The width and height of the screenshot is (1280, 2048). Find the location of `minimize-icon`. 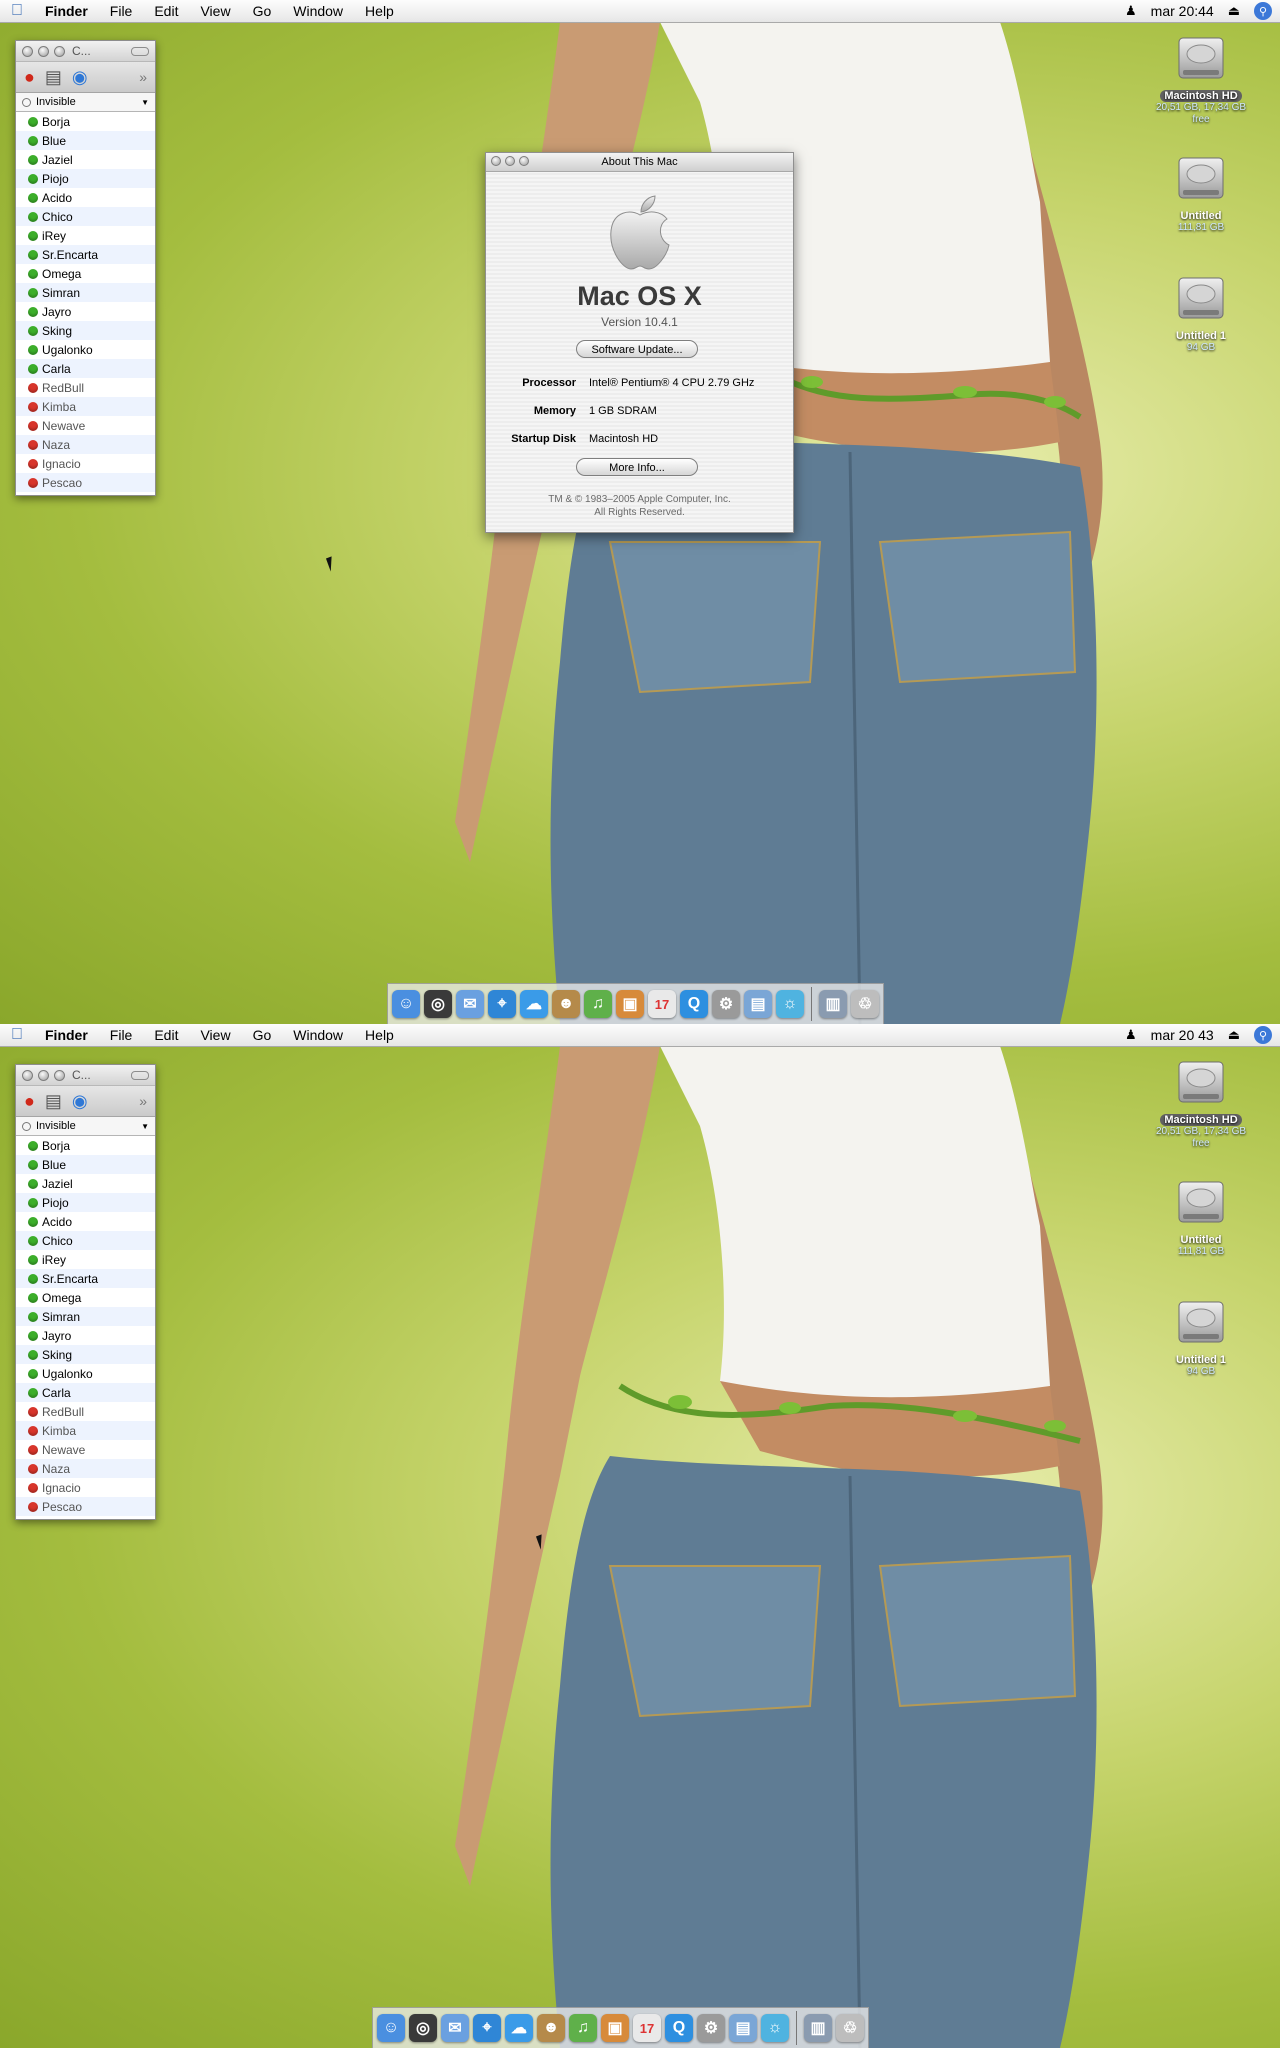

minimize-icon is located at coordinates (43, 1075).